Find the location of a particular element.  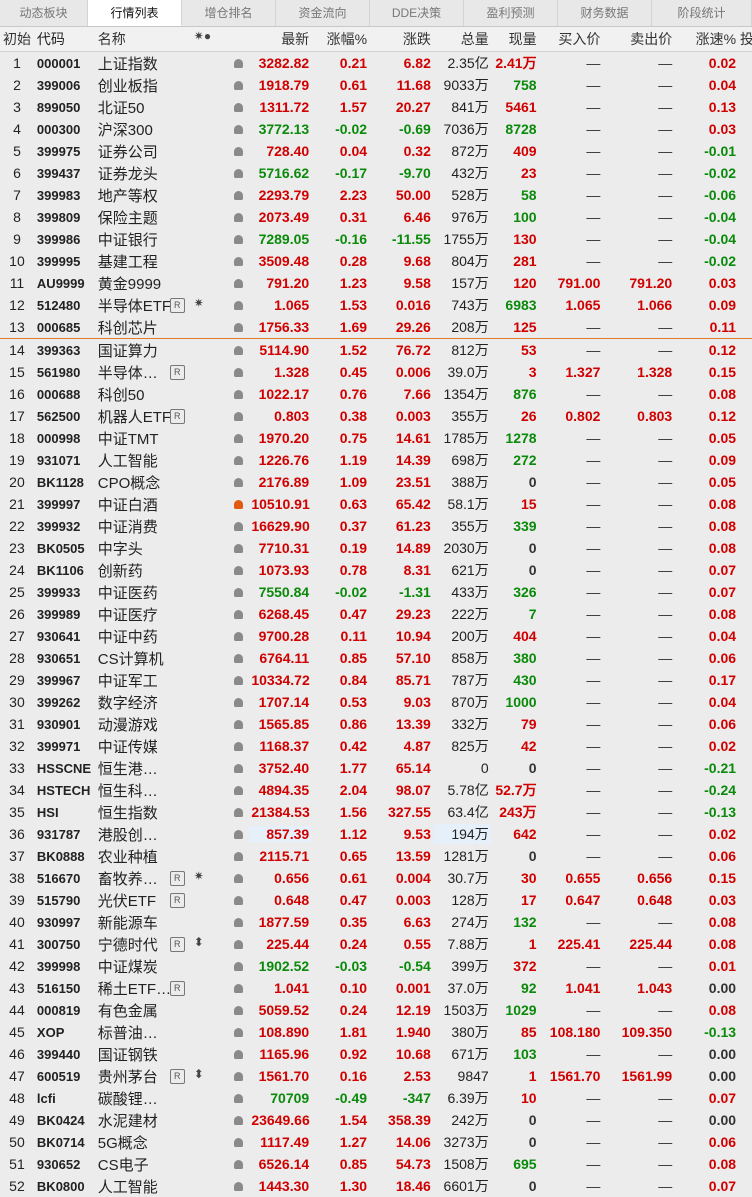

header-code: 代码 is located at coordinates (65, 39).